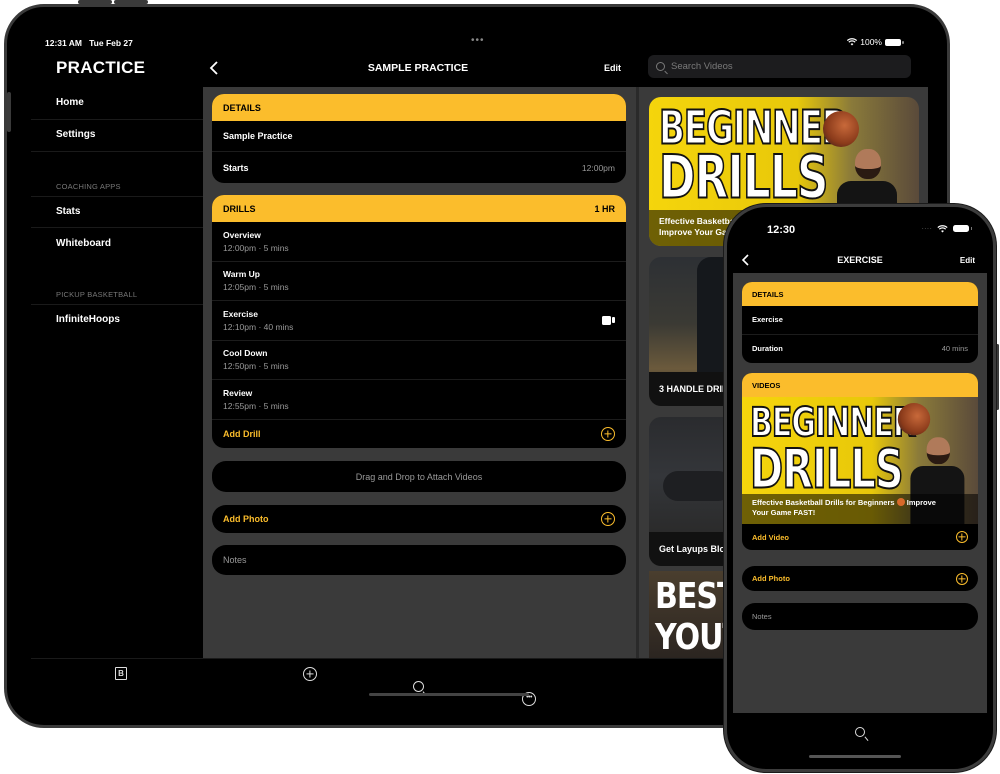 This screenshot has width=1000, height=774. What do you see at coordinates (256, 287) in the screenshot?
I see `drill-time: 12:05pm · 5 mins` at bounding box center [256, 287].